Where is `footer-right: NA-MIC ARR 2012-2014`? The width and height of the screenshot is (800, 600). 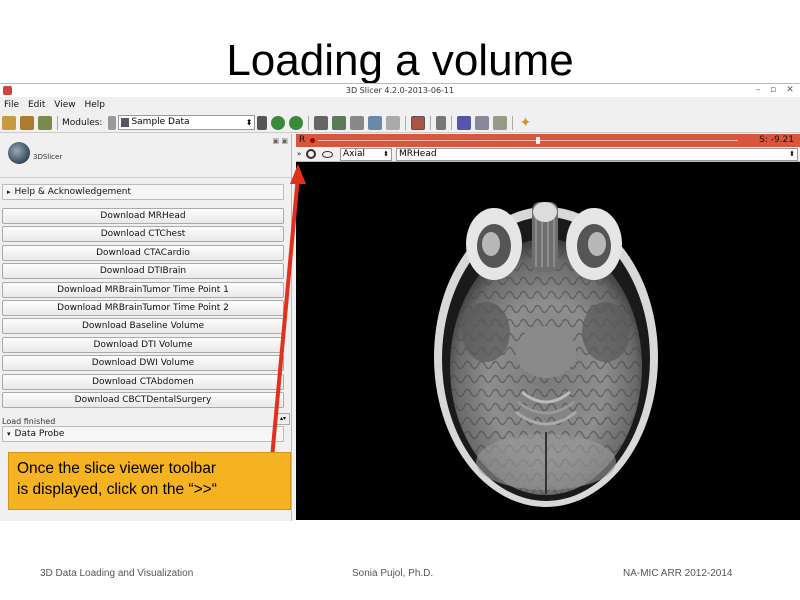
footer-right: NA-MIC ARR 2012-2014 is located at coordinates (678, 573).